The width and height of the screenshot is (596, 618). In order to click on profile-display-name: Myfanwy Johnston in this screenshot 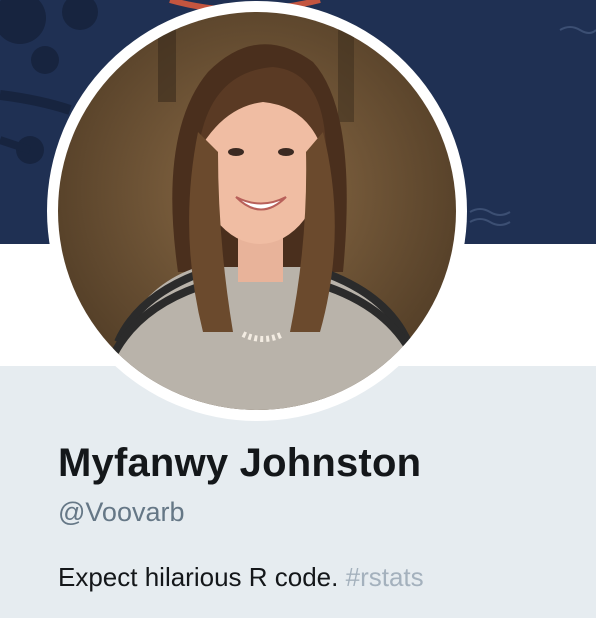, I will do `click(239, 463)`.